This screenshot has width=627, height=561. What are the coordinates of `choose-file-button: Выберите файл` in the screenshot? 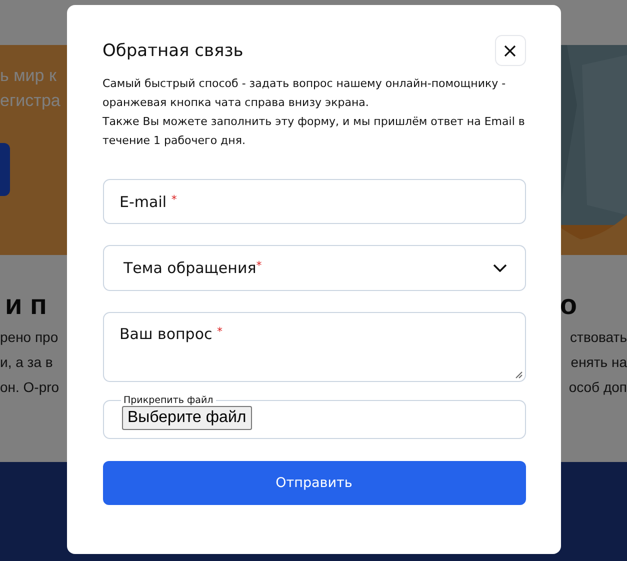 It's located at (187, 418).